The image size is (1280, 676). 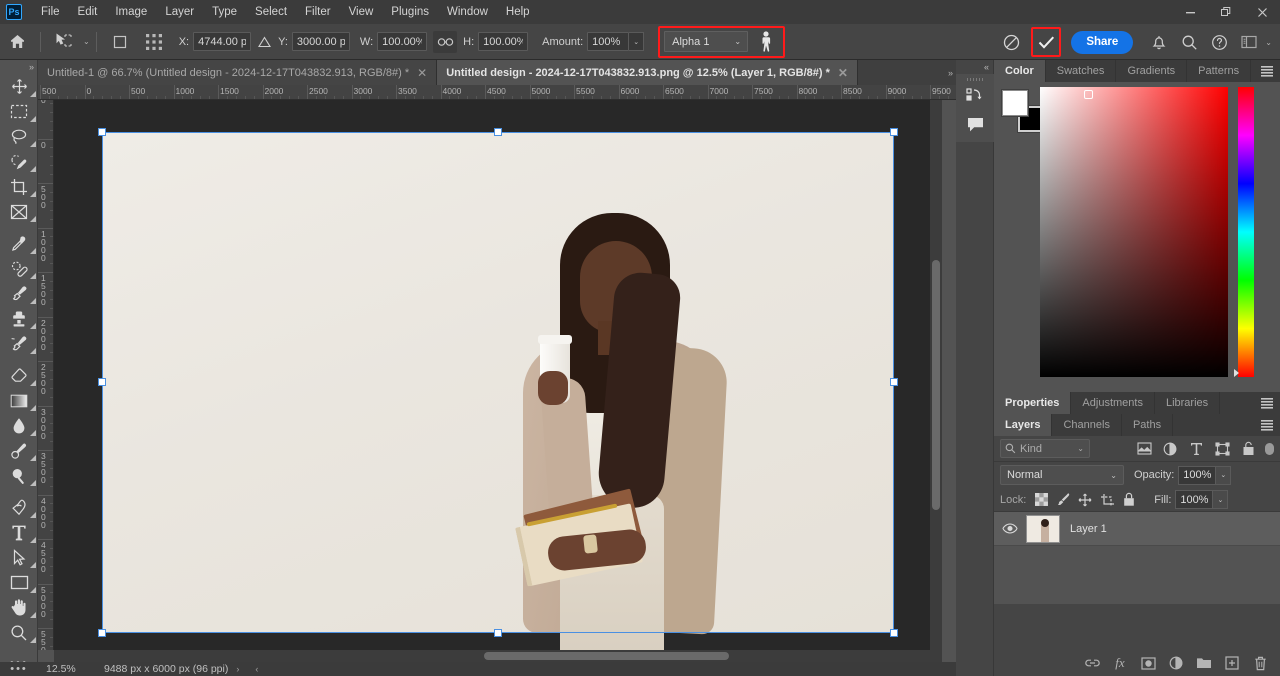 I want to click on close-button, so click(x=1262, y=12).